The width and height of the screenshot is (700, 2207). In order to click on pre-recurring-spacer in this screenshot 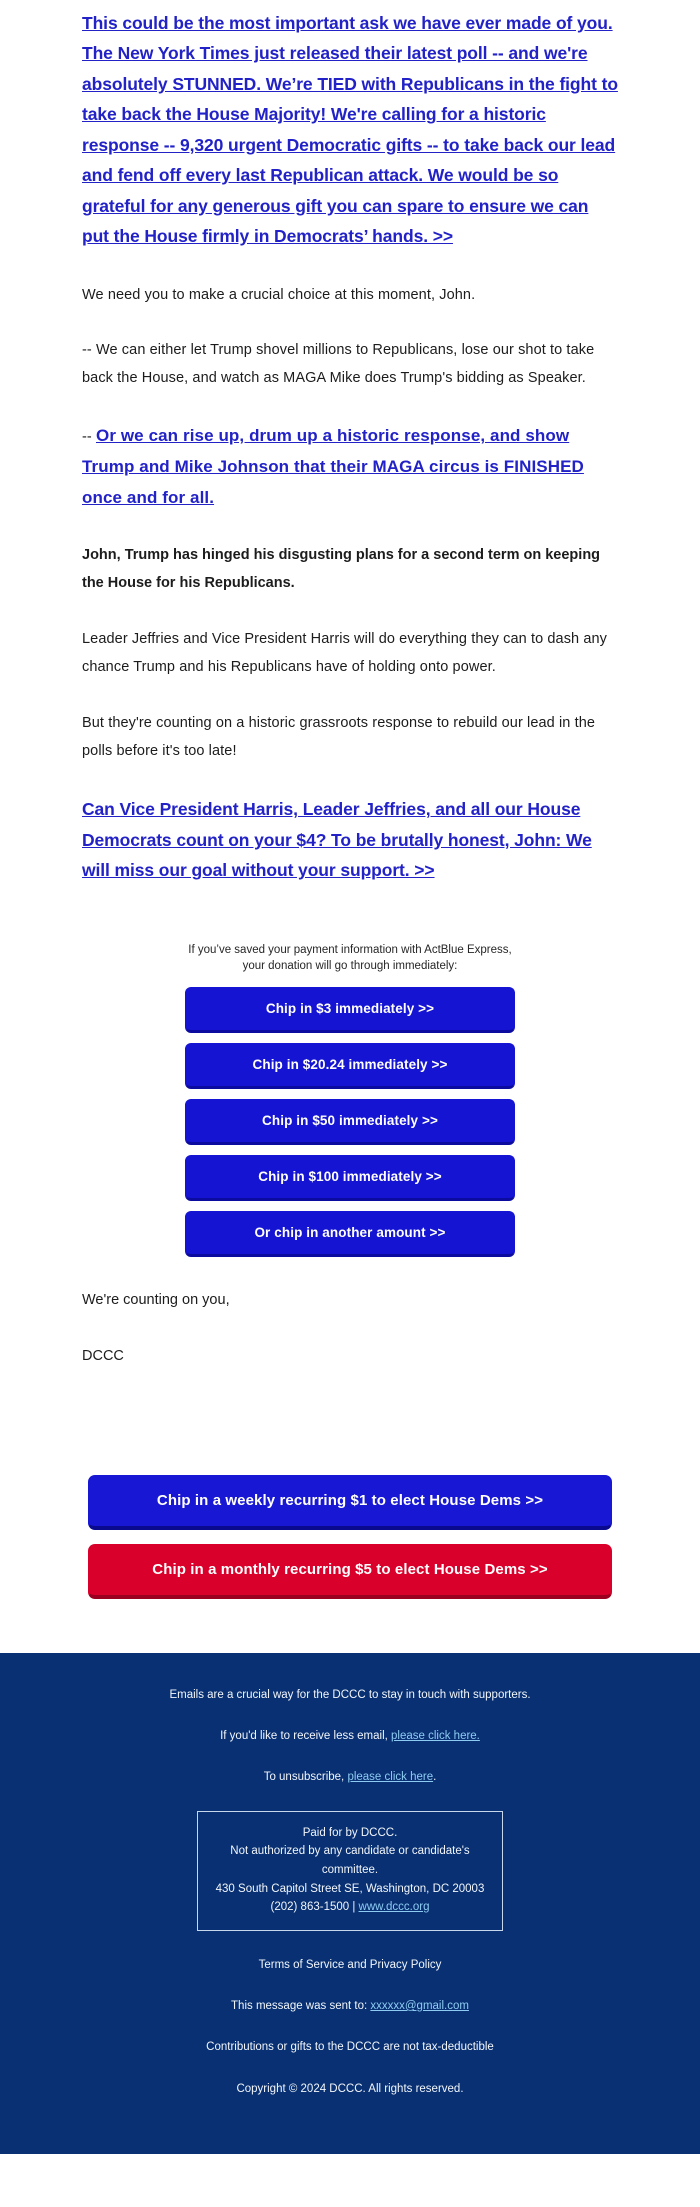, I will do `click(350, 1423)`.